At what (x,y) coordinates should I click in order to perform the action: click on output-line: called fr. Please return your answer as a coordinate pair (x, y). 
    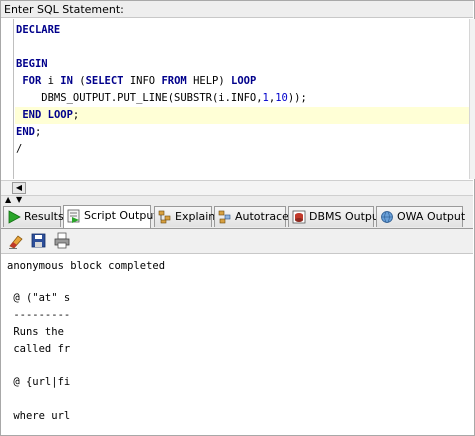
    Looking at the image, I should click on (39, 349).